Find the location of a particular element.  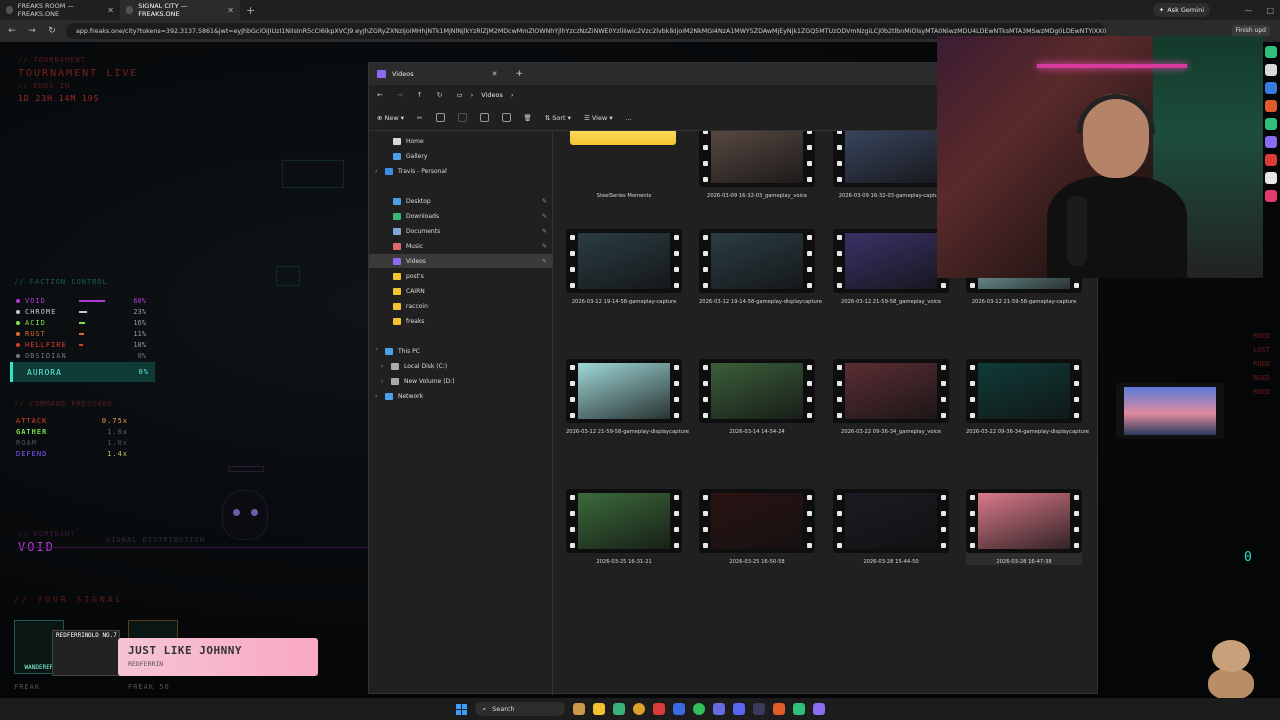

file-explorer-icon is located at coordinates (598, 709).